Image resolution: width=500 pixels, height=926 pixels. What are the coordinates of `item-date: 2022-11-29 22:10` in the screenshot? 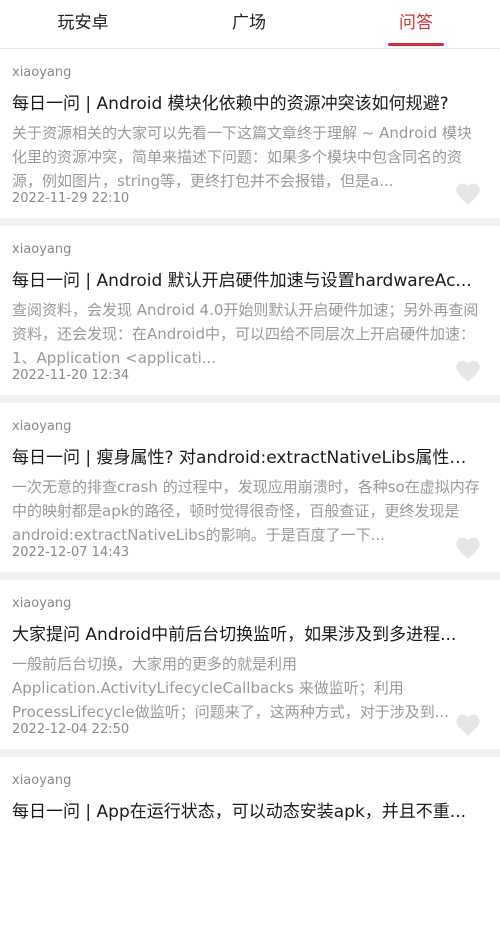 It's located at (71, 198).